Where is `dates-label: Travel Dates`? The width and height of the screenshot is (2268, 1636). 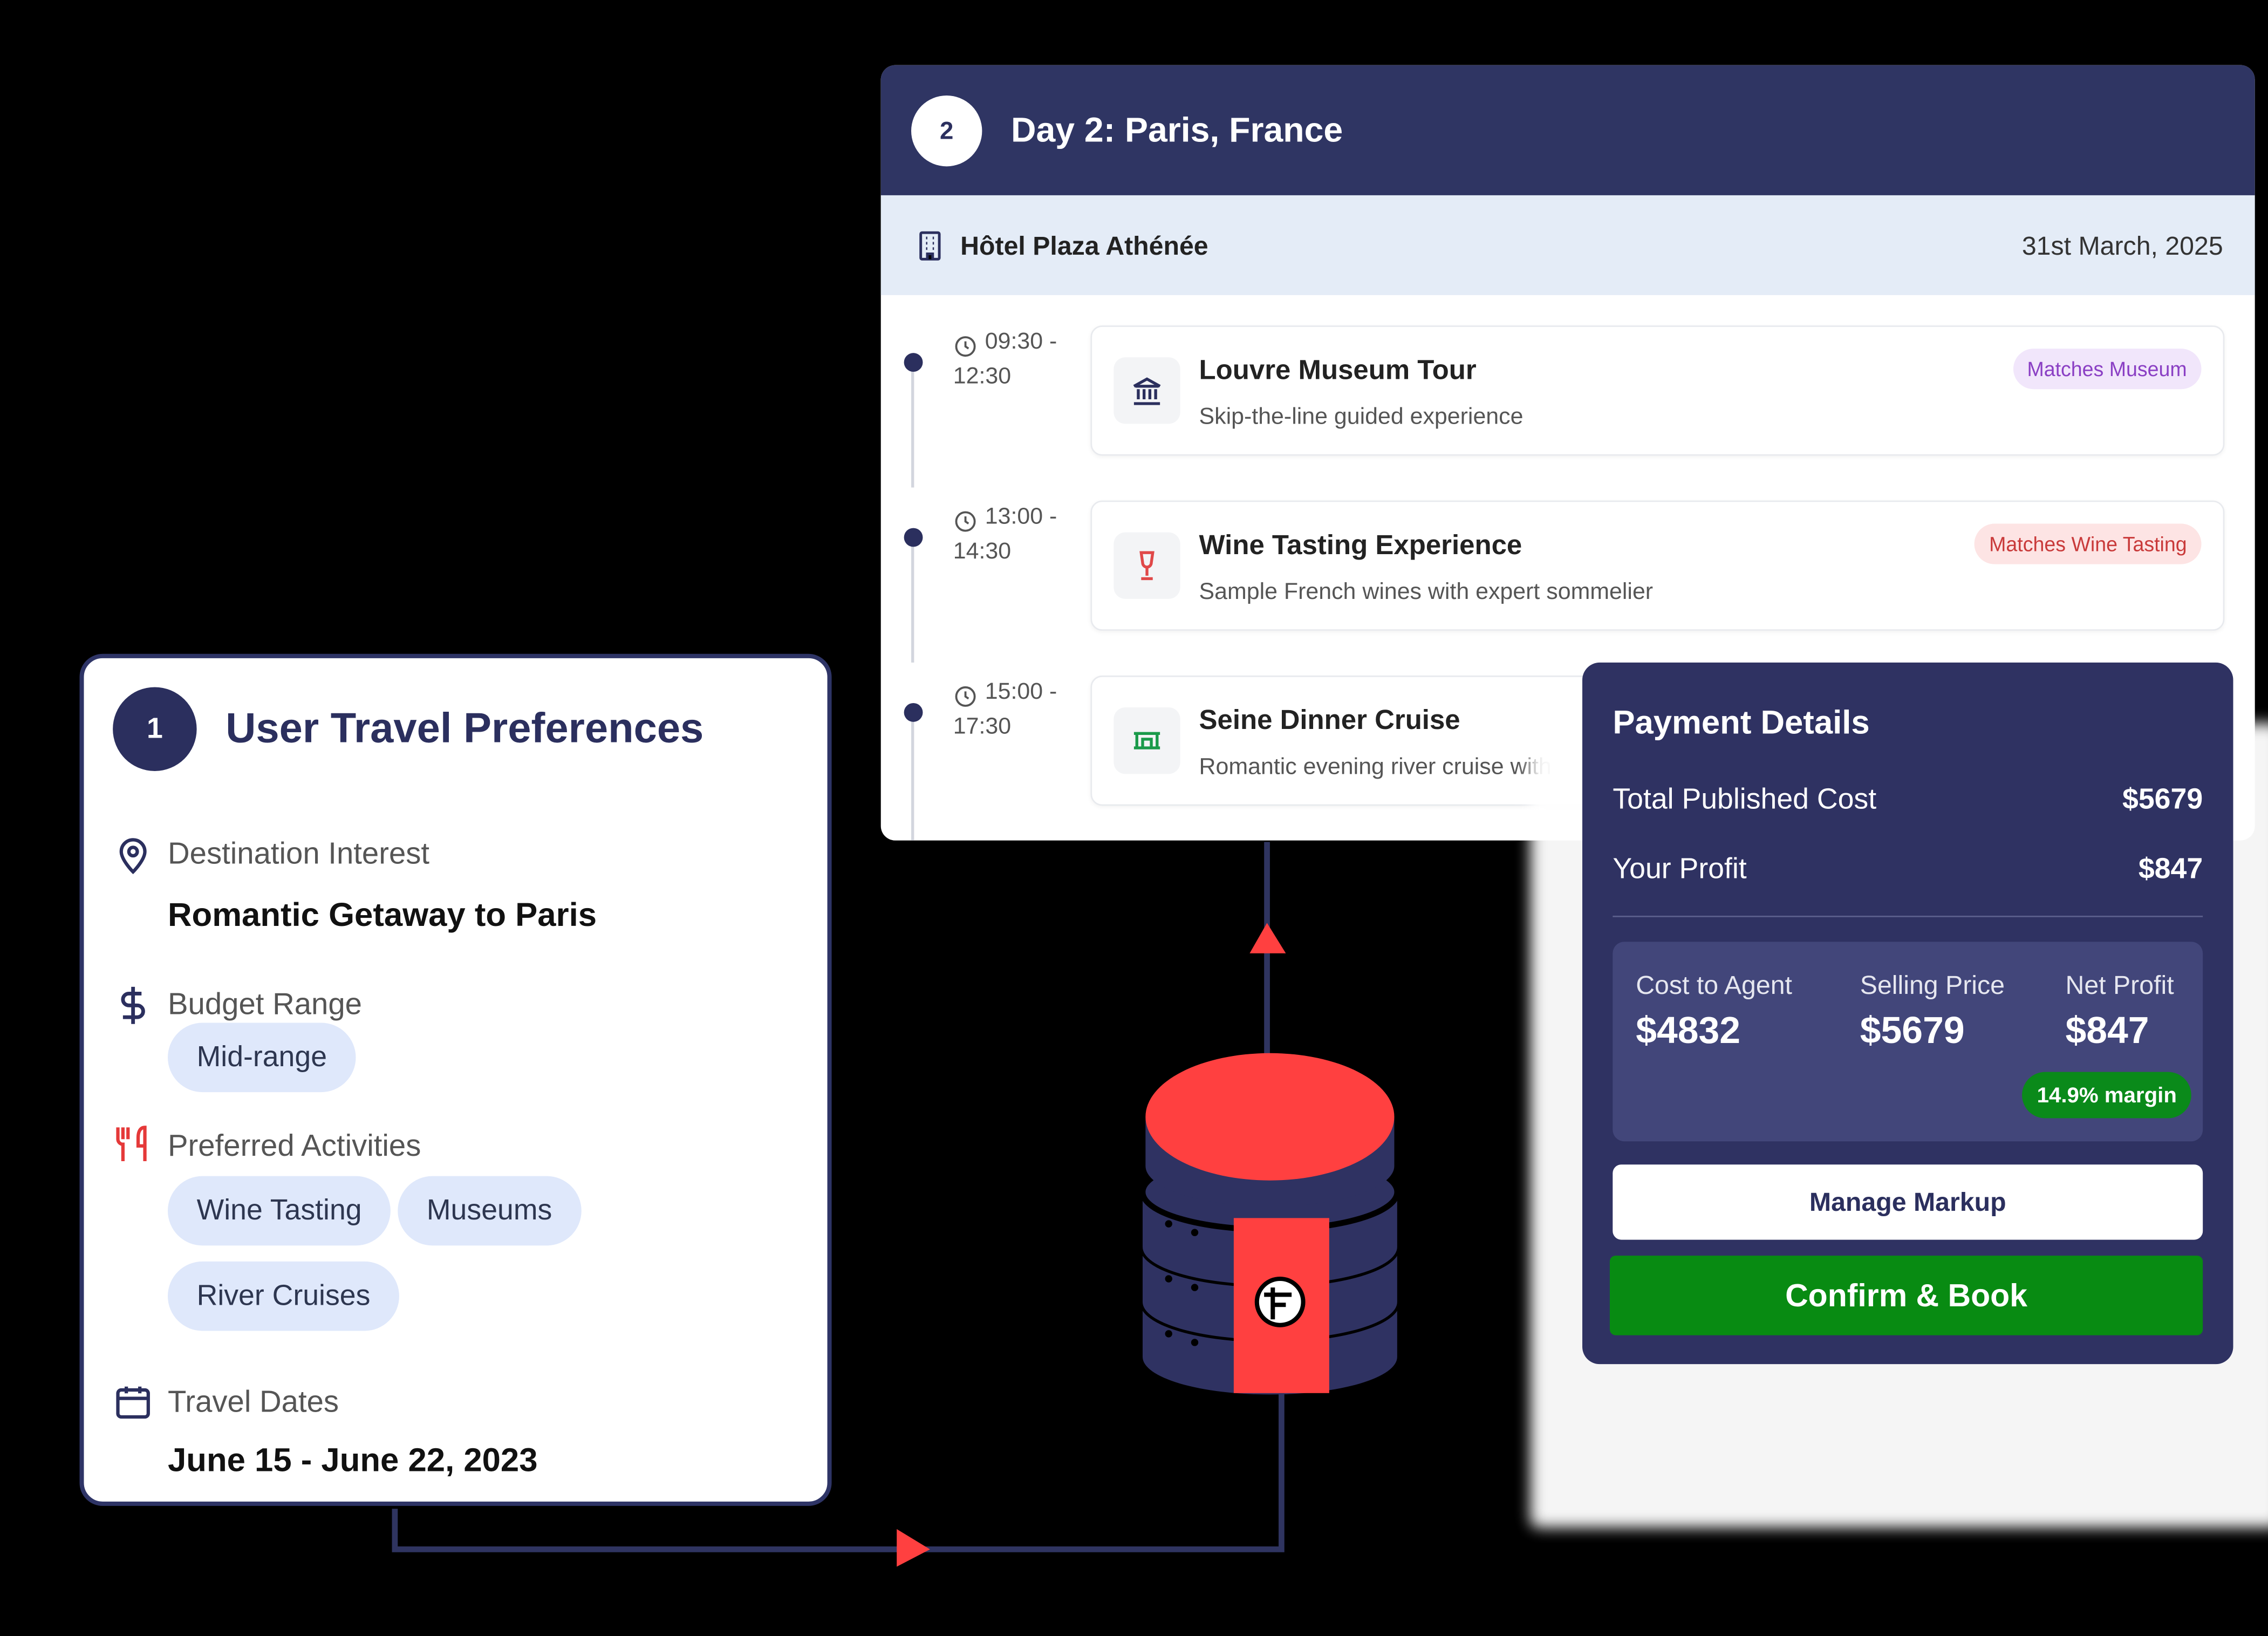 dates-label: Travel Dates is located at coordinates (253, 1403).